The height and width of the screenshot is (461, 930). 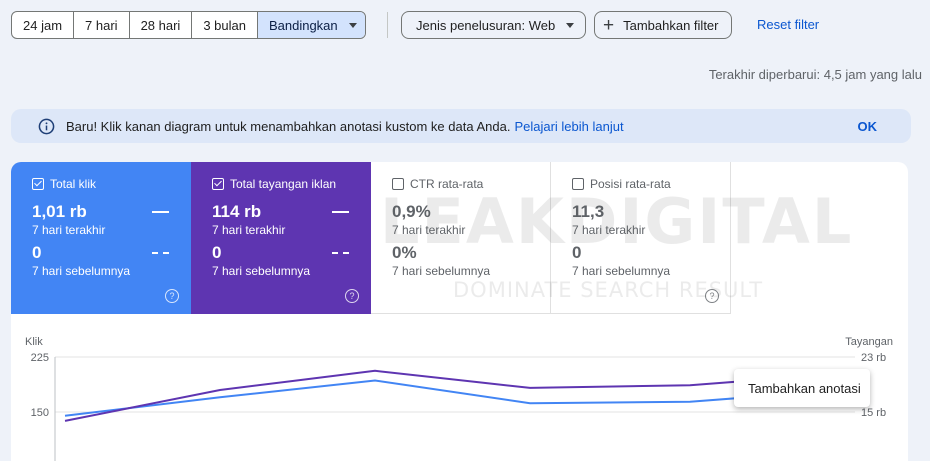 What do you see at coordinates (630, 184) in the screenshot?
I see `metric-label: Posisi rata-rata` at bounding box center [630, 184].